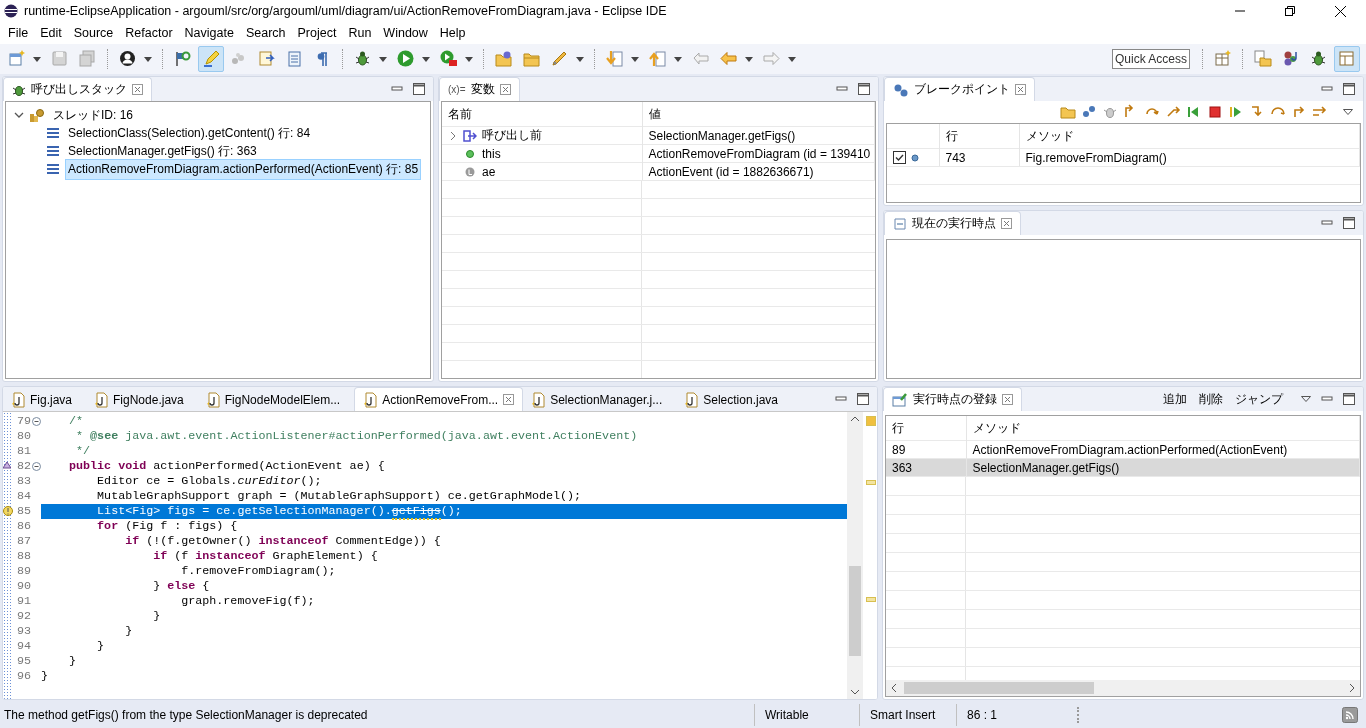 This screenshot has width=1366, height=728. Describe the element at coordinates (227, 466) in the screenshot. I see `code-line: public void actionPerformed(ActionEvent ae) {` at that location.